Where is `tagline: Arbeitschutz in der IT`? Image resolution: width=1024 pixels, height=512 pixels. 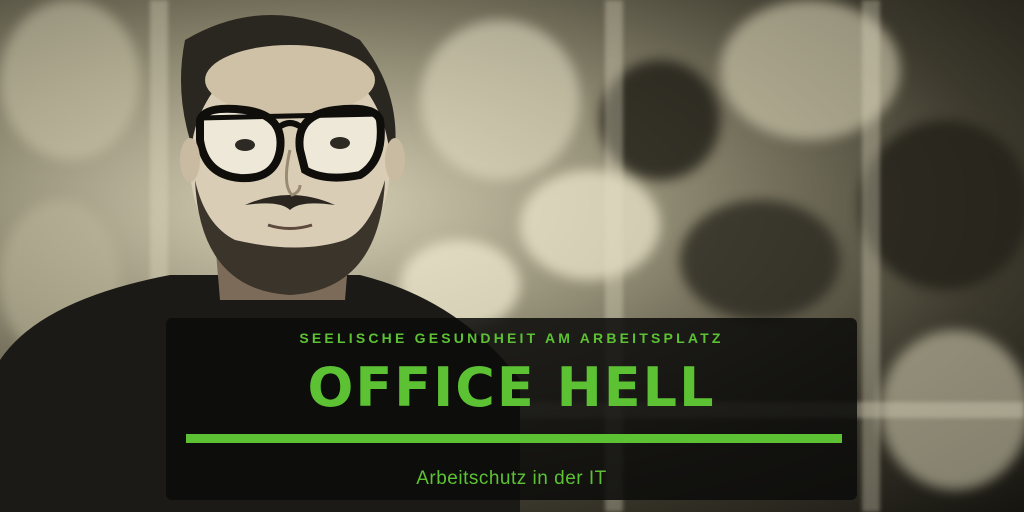 tagline: Arbeitschutz in der IT is located at coordinates (511, 478).